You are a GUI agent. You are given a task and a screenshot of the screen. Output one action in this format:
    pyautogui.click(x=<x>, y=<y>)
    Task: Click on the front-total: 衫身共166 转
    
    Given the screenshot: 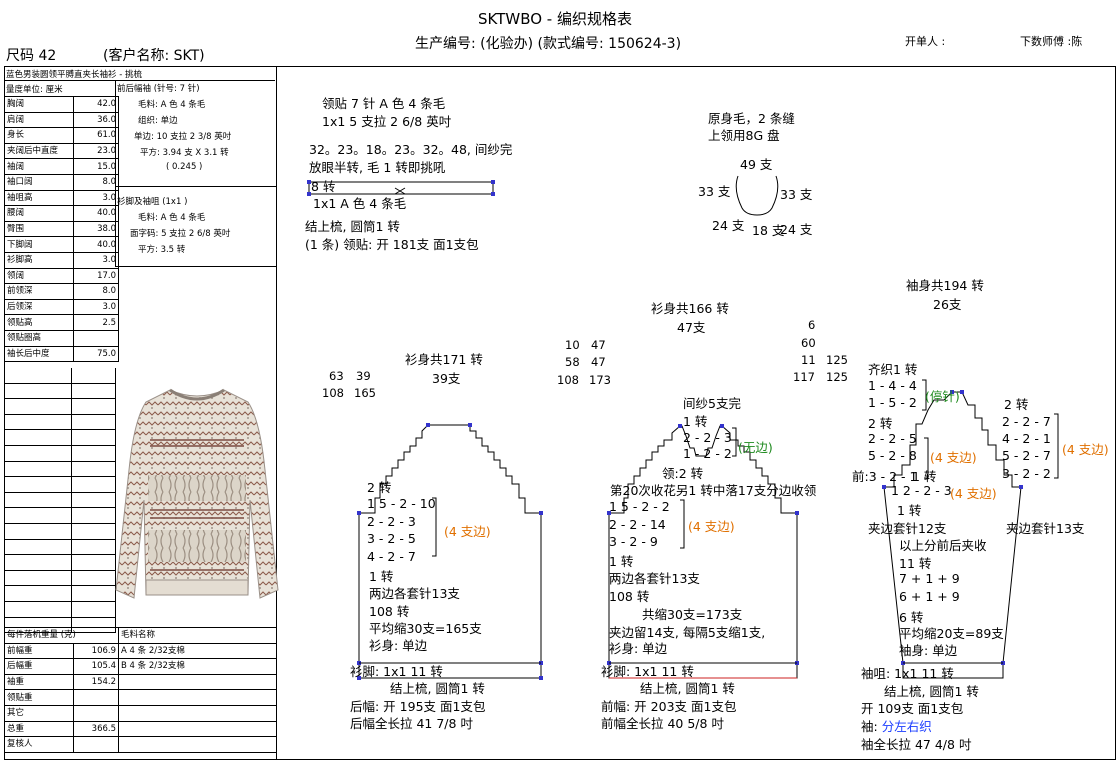 What is the action you would take?
    pyautogui.click(x=690, y=308)
    